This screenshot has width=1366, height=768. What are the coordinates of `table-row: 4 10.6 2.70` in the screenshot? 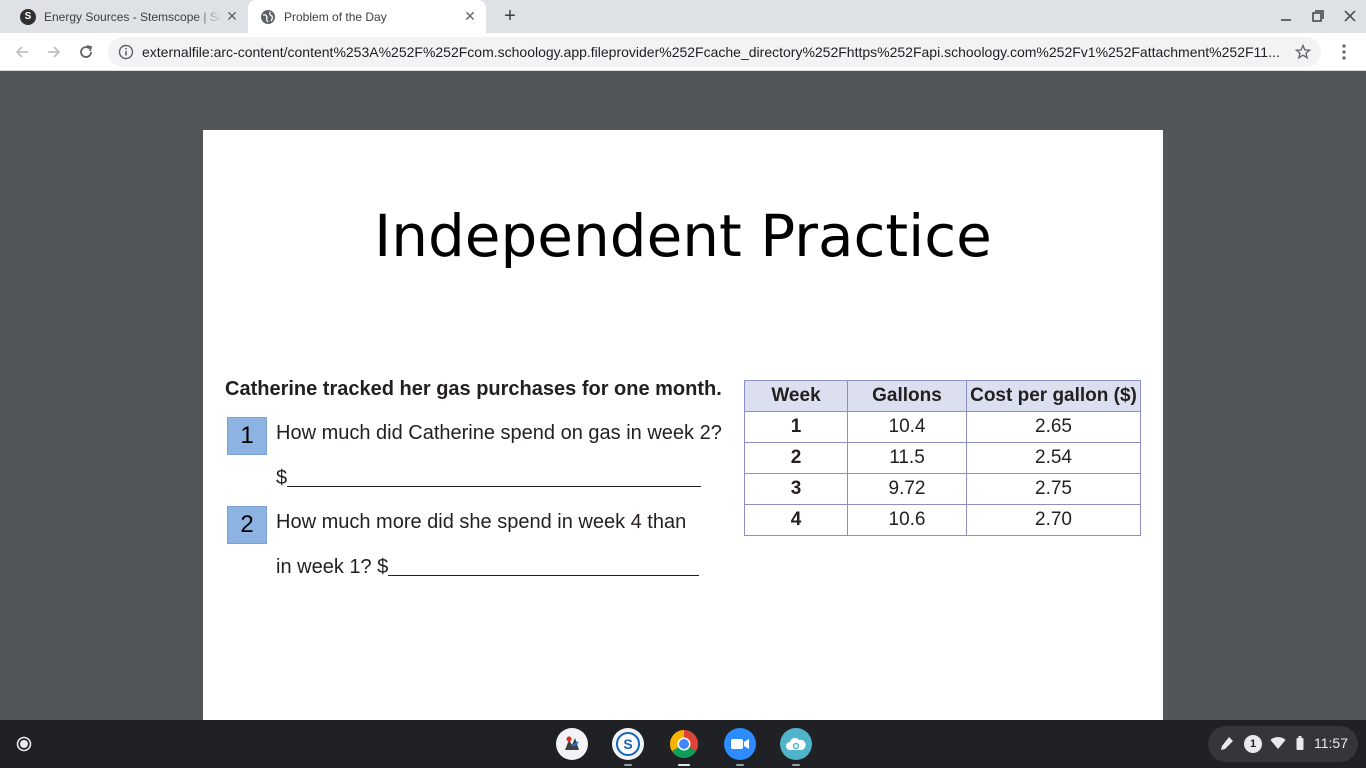 It's located at (942, 520).